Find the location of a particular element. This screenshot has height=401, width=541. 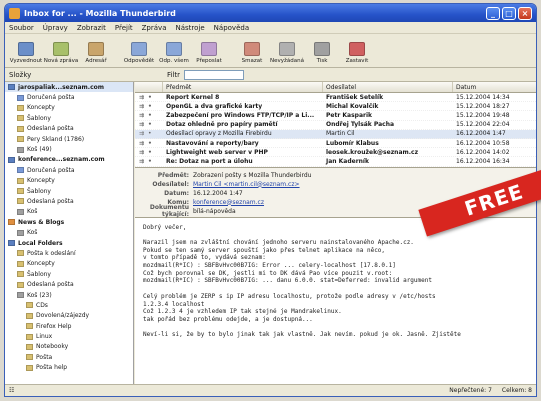

folder-item: Pošta help is located at coordinates (69, 368).